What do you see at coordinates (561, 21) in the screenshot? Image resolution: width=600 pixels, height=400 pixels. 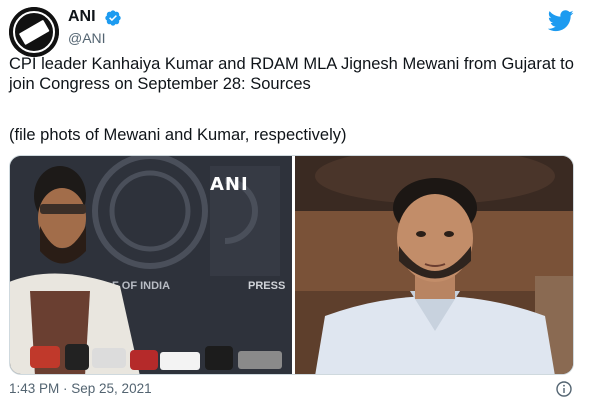 I see `twitter-bird-icon` at bounding box center [561, 21].